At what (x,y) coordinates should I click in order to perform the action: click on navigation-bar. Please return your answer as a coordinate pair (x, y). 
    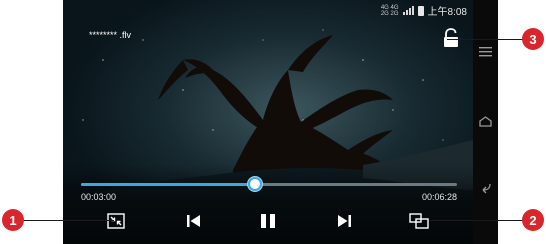
    Looking at the image, I should click on (485, 122).